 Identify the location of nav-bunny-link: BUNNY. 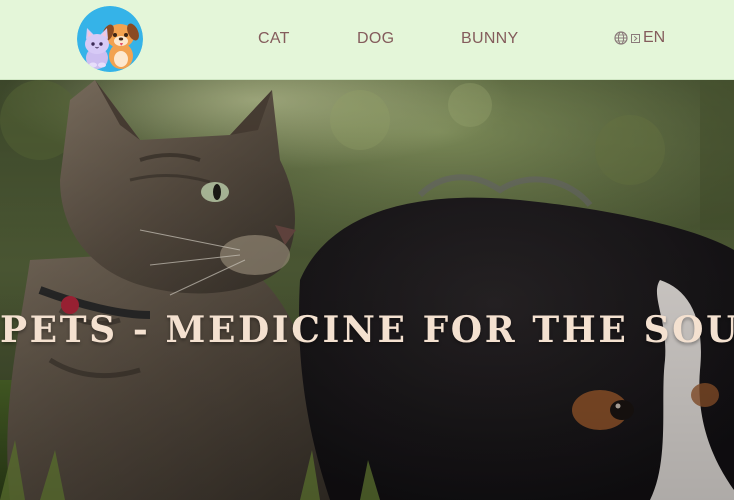
(490, 39).